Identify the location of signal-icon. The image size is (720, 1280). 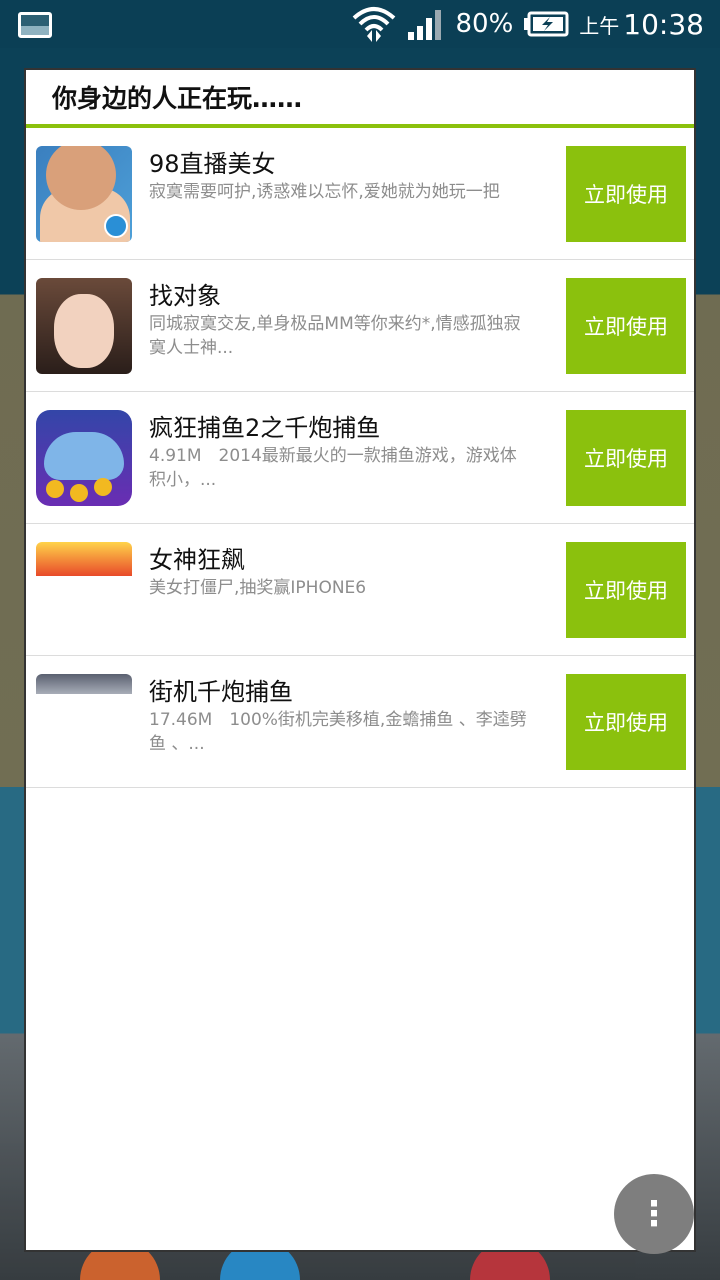
(424, 25).